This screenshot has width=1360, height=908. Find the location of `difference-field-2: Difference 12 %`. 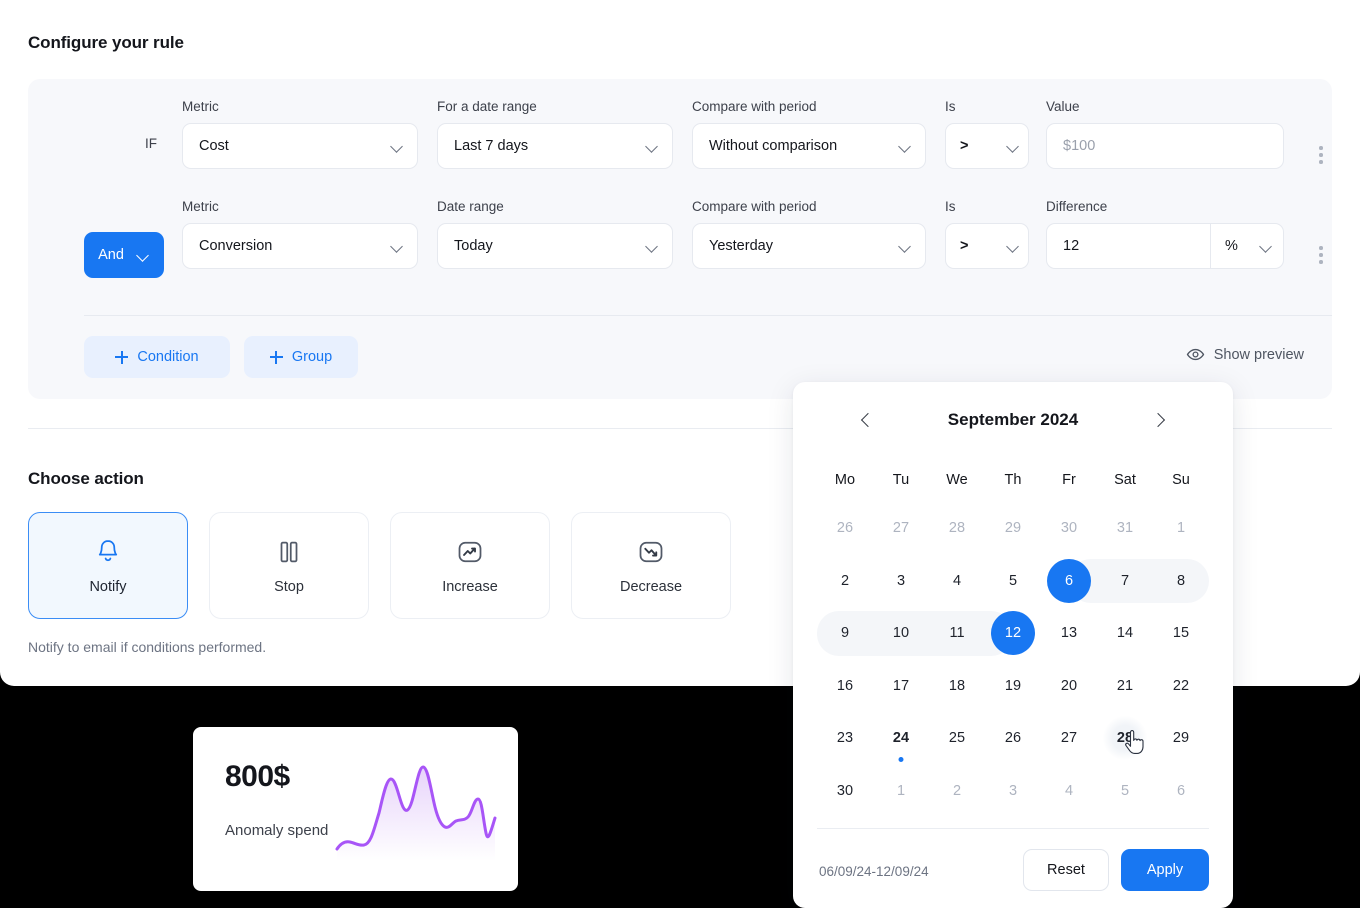

difference-field-2: Difference 12 % is located at coordinates (1165, 234).